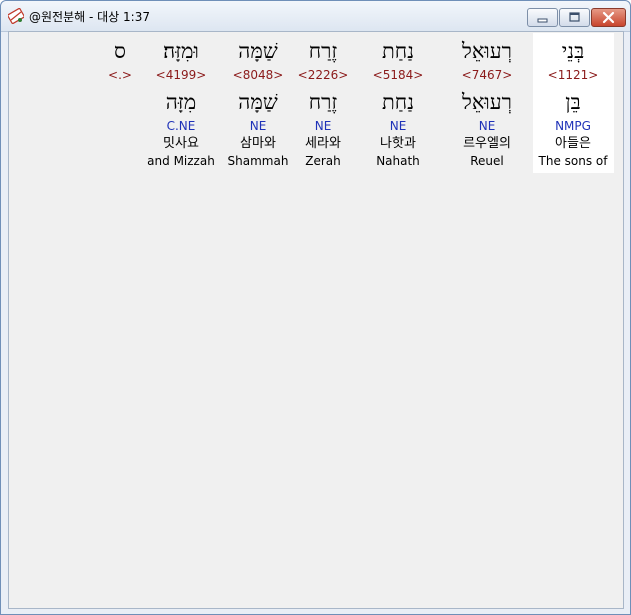 This screenshot has width=631, height=615. I want to click on hebrew-lemma, so click(120, 102).